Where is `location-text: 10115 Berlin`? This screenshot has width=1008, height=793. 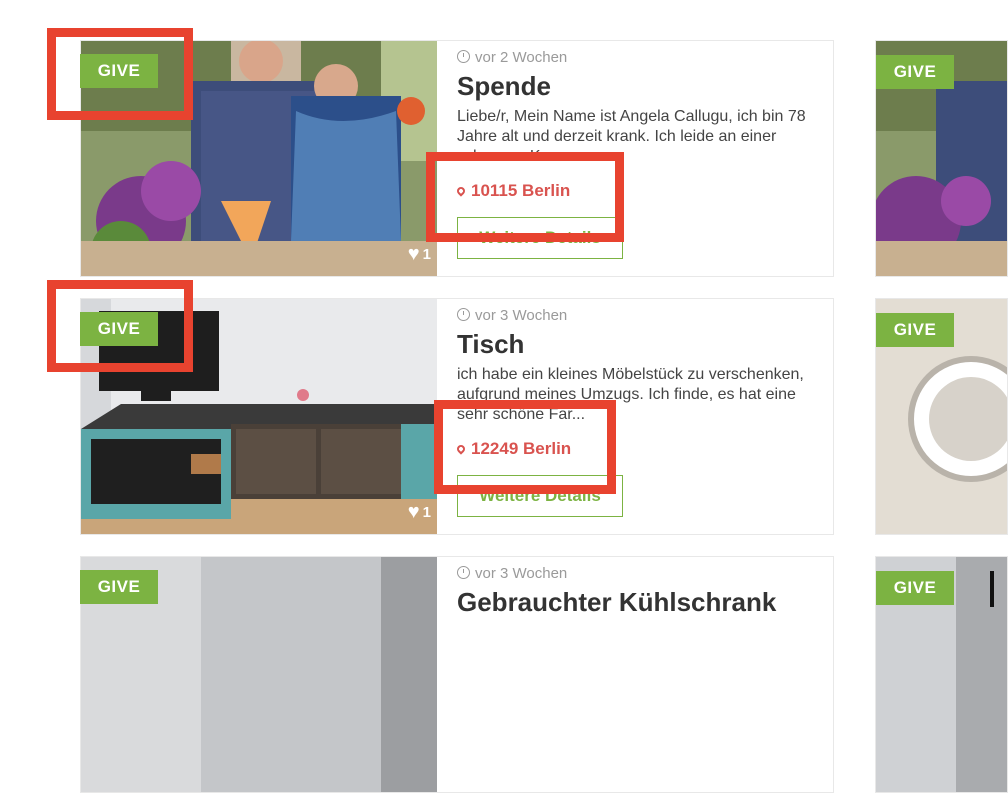
location-text: 10115 Berlin is located at coordinates (521, 190).